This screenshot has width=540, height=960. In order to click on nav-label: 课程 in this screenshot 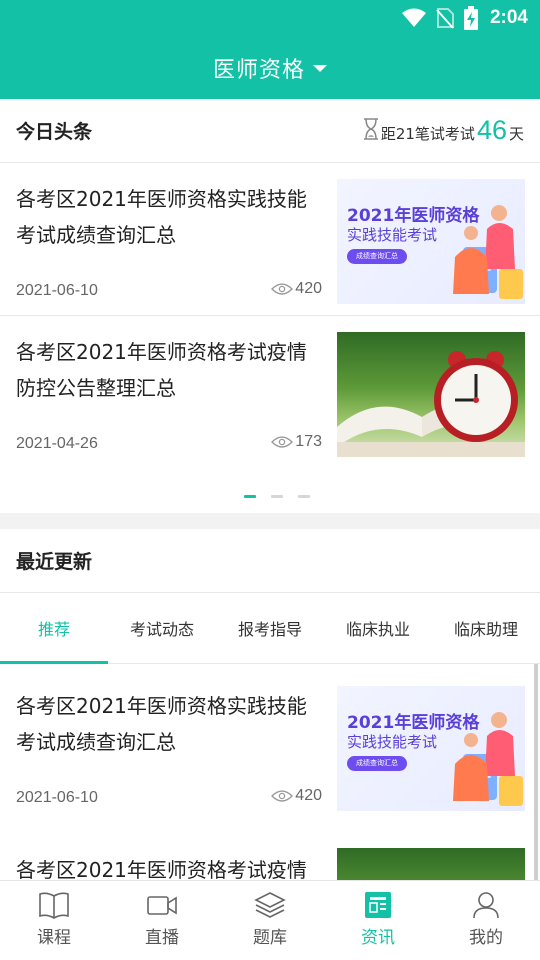, I will do `click(54, 938)`.